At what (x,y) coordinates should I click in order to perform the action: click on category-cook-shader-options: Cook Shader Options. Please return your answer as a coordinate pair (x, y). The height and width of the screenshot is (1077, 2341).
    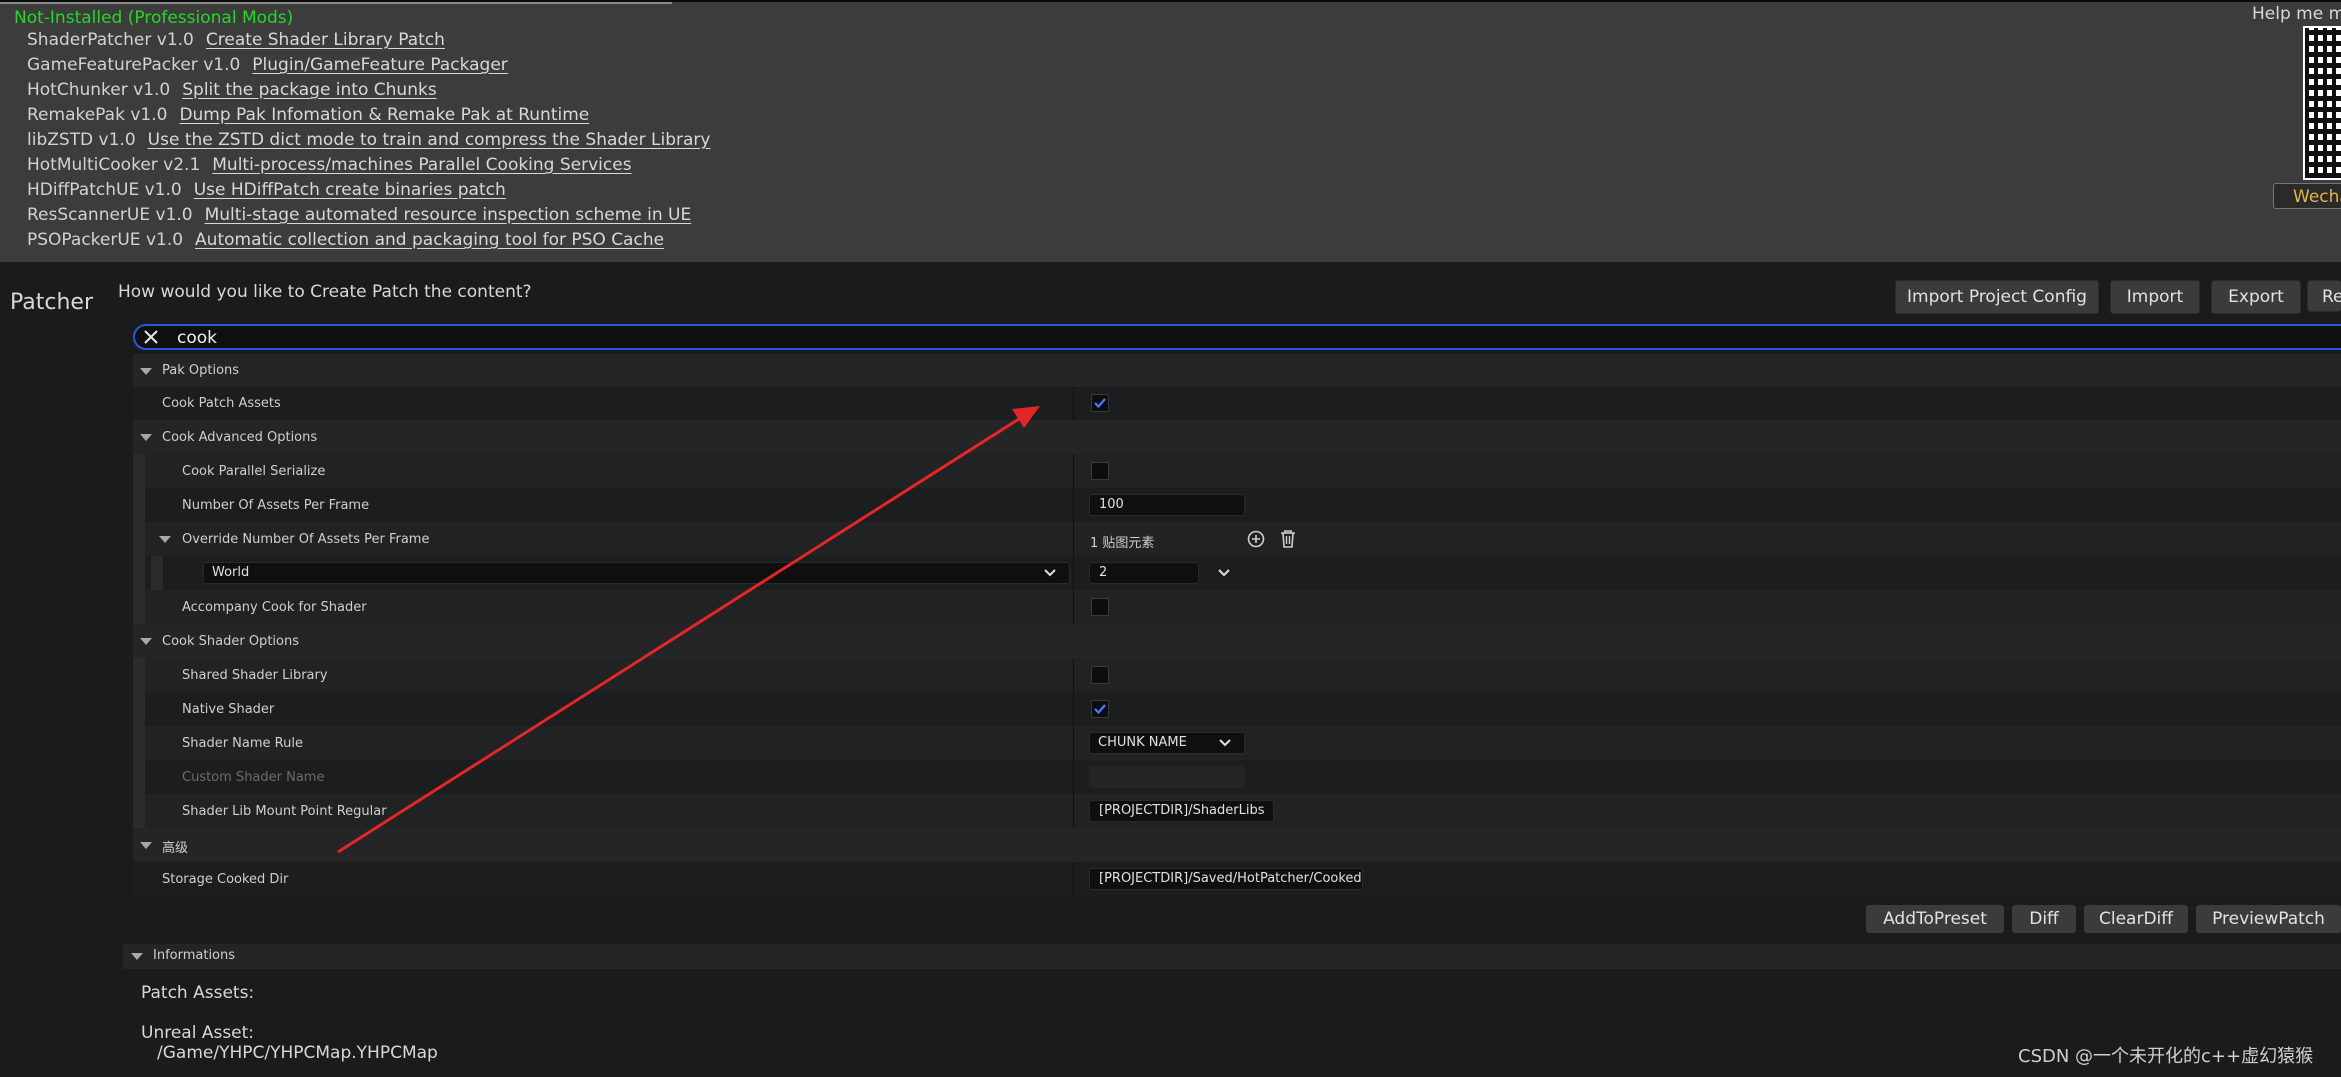
    Looking at the image, I should click on (1237, 641).